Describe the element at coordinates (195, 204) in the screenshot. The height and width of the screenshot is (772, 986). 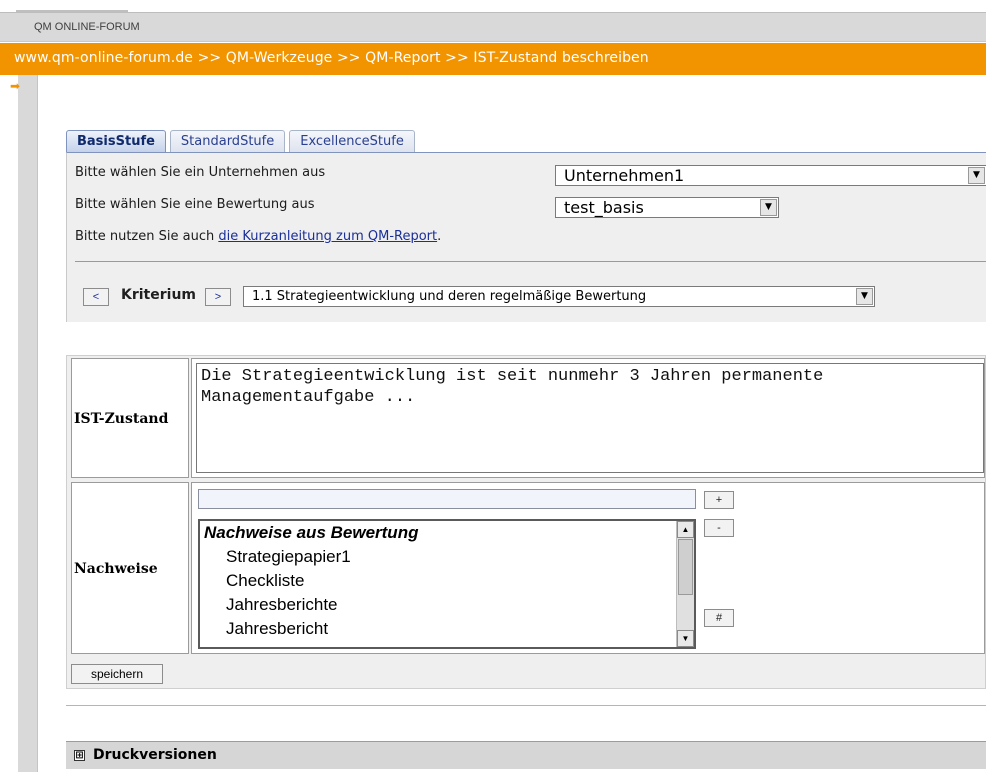
I see `rating-label: Bitte wählen Sie eine Bewertung aus` at that location.